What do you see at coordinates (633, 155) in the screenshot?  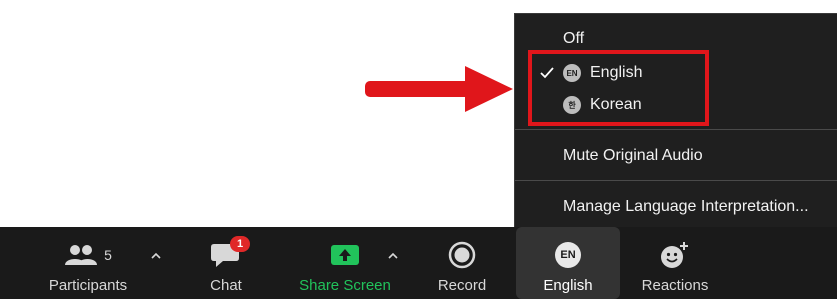 I see `menu-item-mute-label: Mute Original Audio` at bounding box center [633, 155].